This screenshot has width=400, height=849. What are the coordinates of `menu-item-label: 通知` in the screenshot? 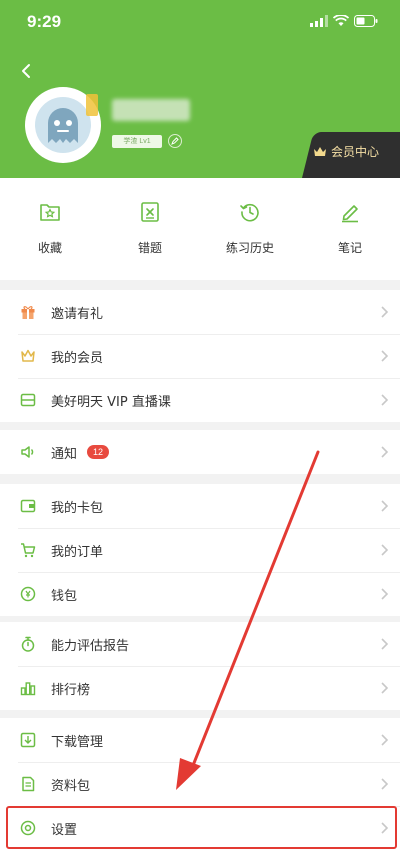 It's located at (64, 454).